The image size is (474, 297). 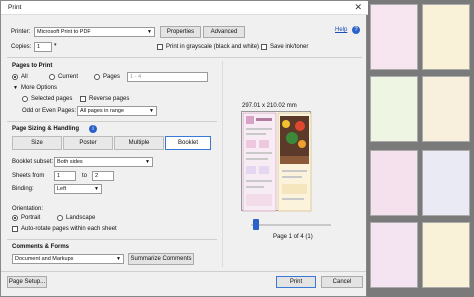 What do you see at coordinates (256, 224) in the screenshot?
I see `page-slider-thumb` at bounding box center [256, 224].